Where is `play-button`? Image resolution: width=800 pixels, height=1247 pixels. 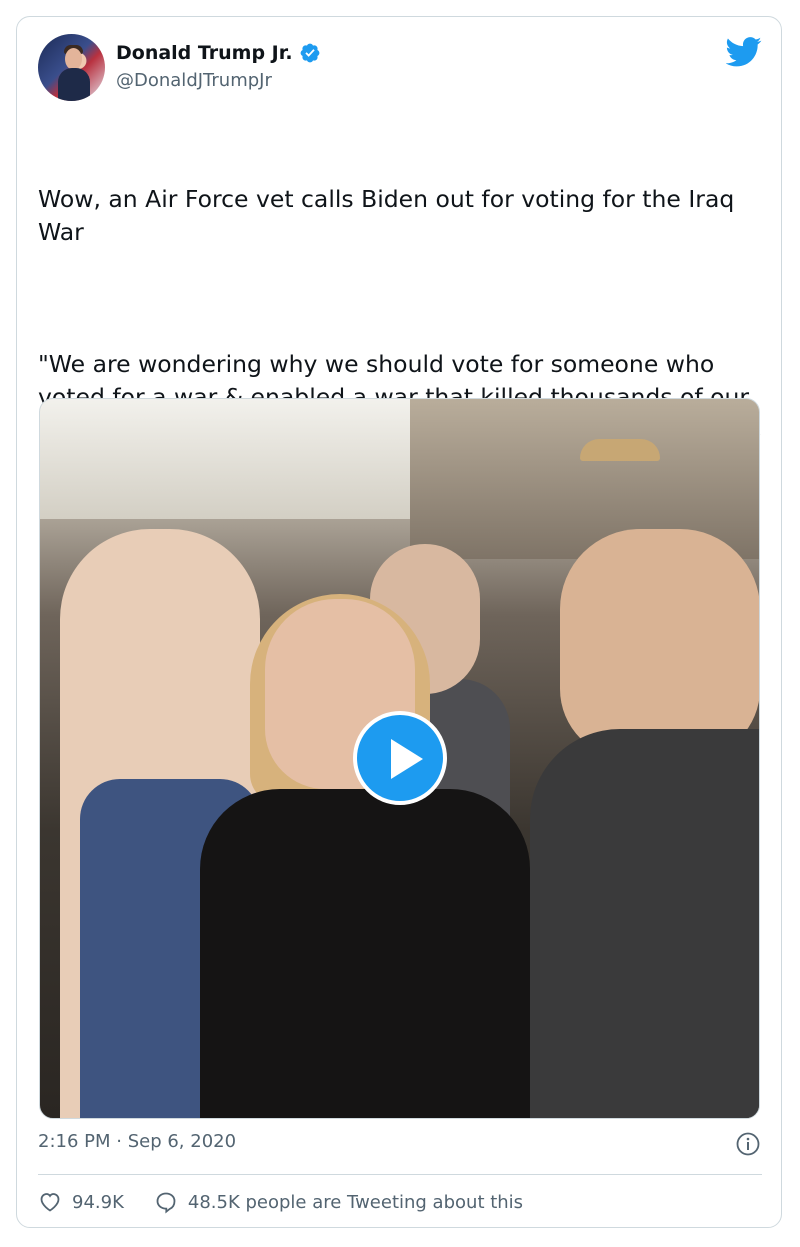
play-button is located at coordinates (400, 758).